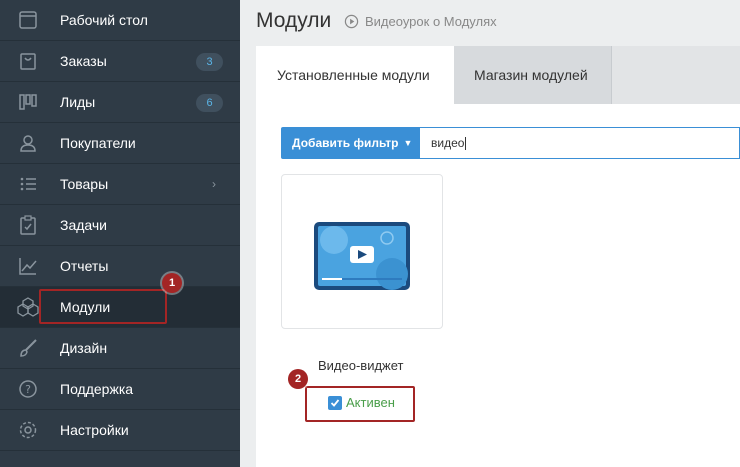  I want to click on text-cursor, so click(466, 143).